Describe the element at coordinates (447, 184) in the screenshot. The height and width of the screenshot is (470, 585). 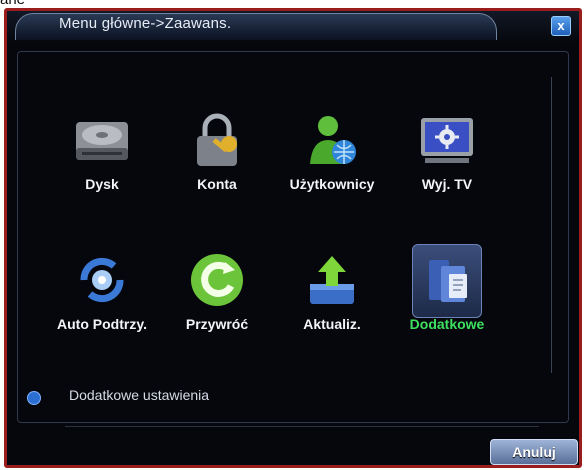
I see `menu-item-label: Wyj. TV` at that location.